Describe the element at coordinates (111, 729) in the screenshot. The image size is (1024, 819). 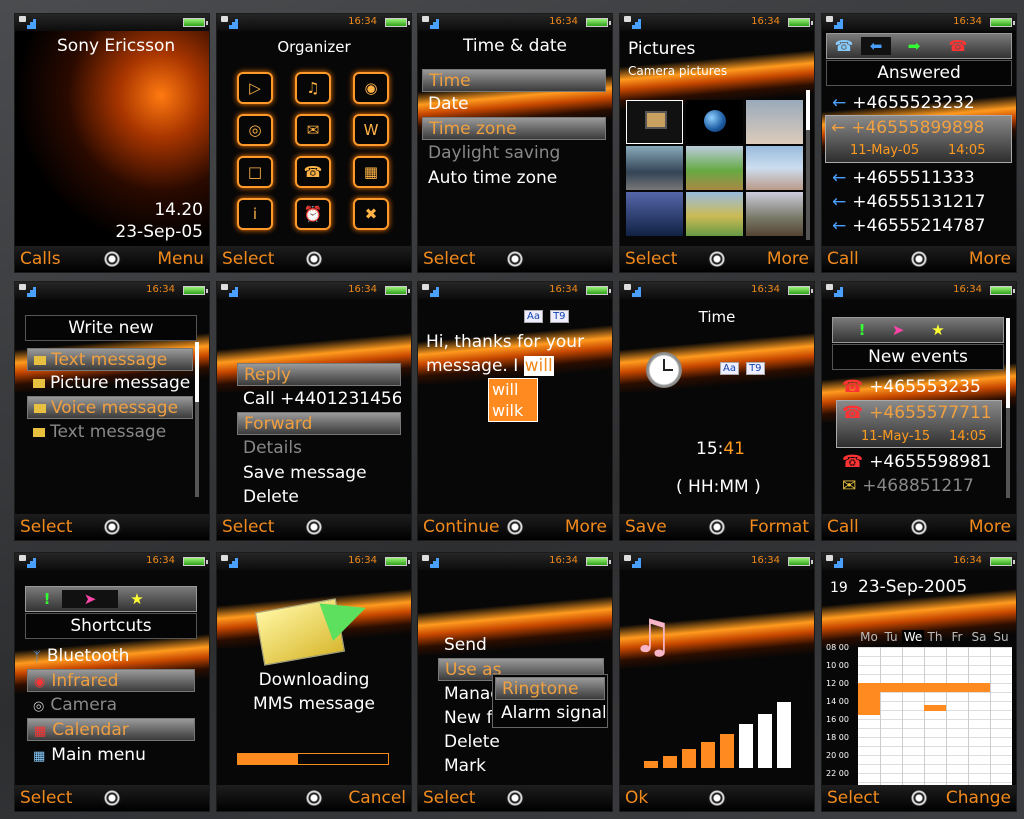
I see `shortcut-calendar: ▦ Calendar` at that location.